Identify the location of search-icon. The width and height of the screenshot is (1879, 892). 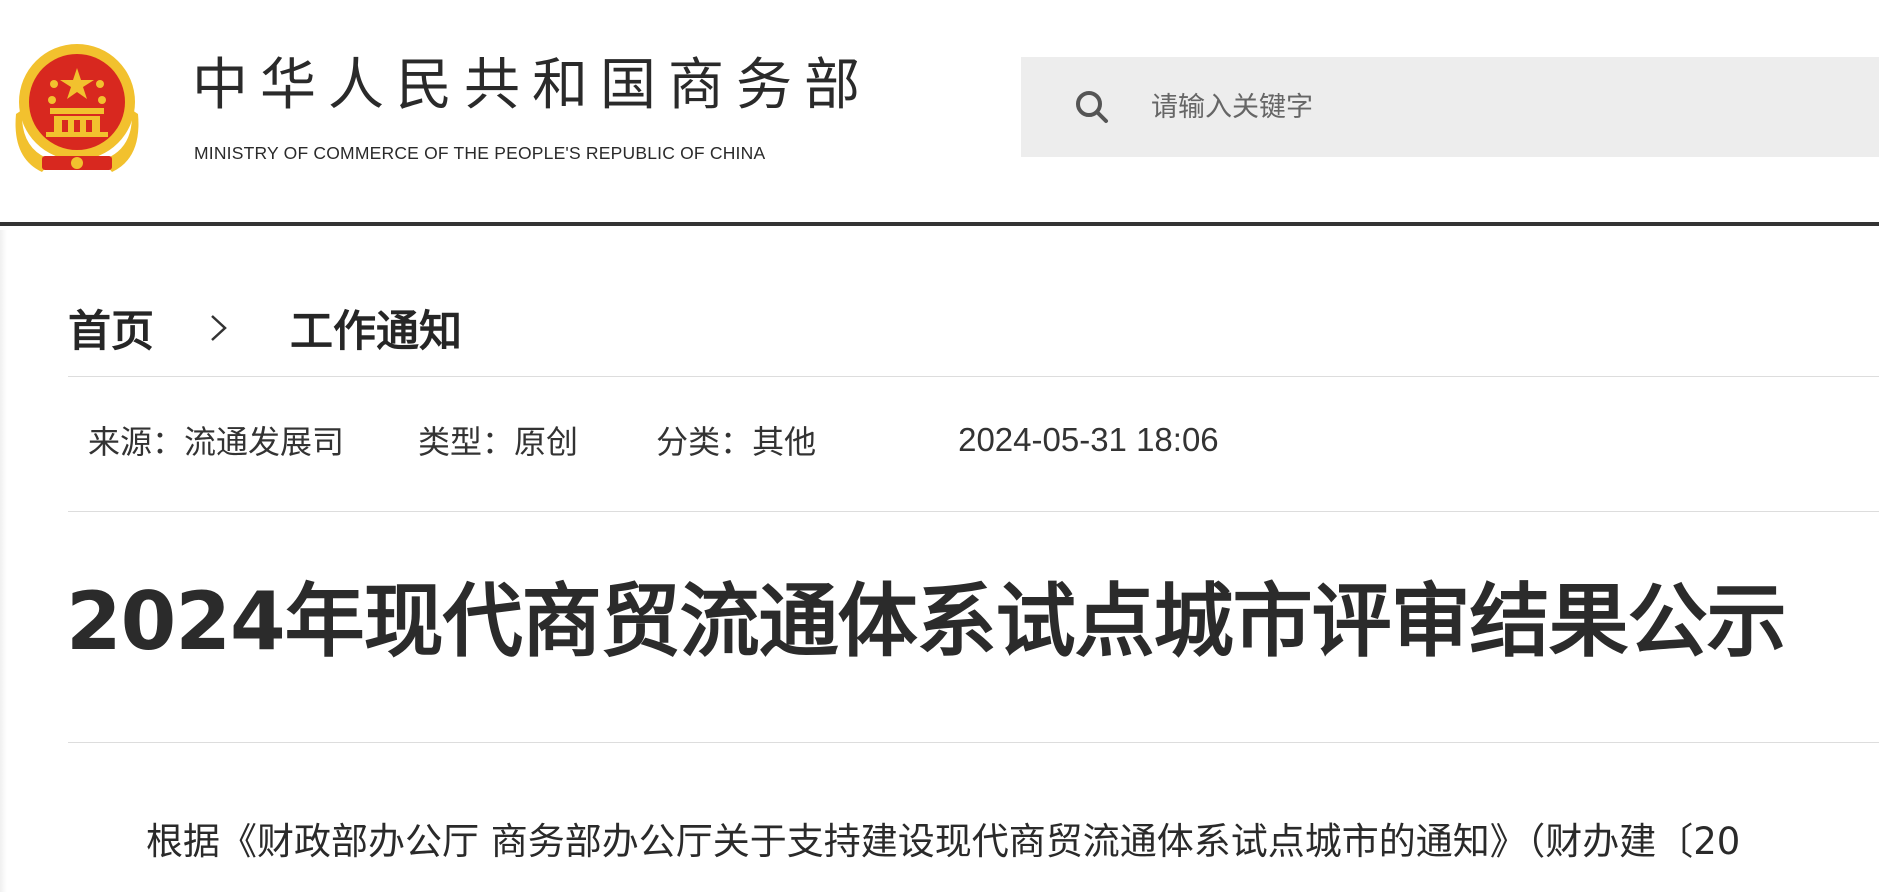
(1092, 107).